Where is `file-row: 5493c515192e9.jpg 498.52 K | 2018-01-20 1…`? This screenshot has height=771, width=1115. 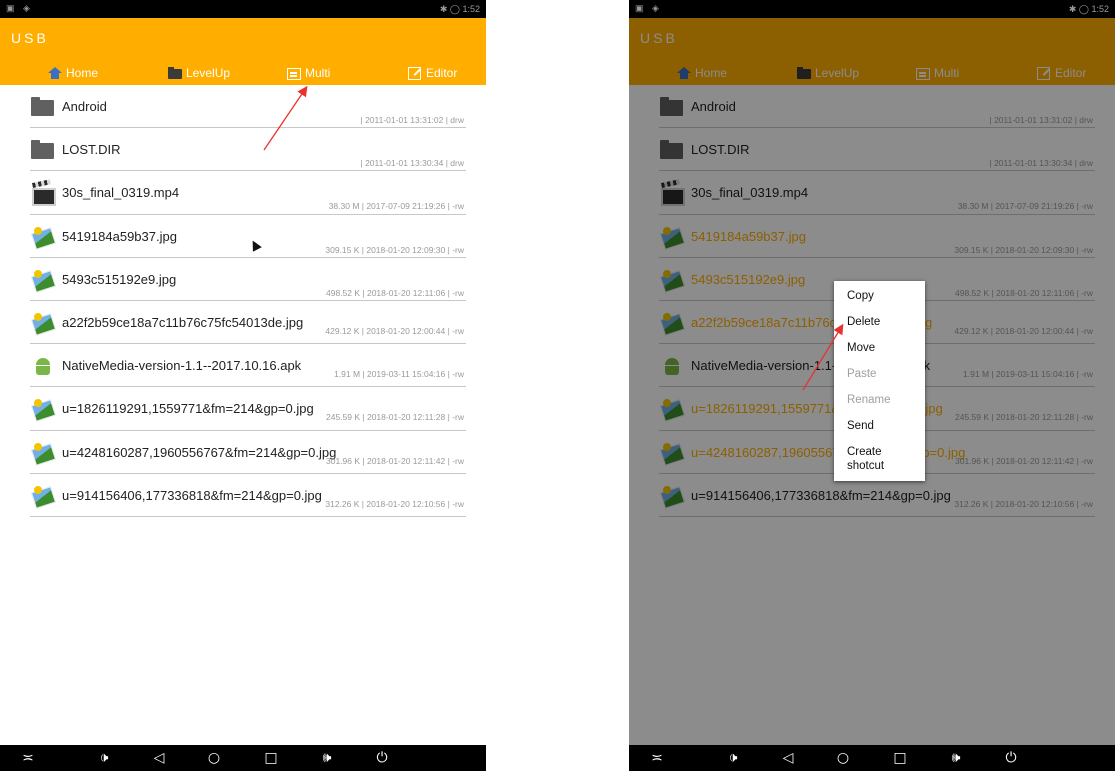 file-row: 5493c515192e9.jpg 498.52 K | 2018-01-20 1… is located at coordinates (243, 279).